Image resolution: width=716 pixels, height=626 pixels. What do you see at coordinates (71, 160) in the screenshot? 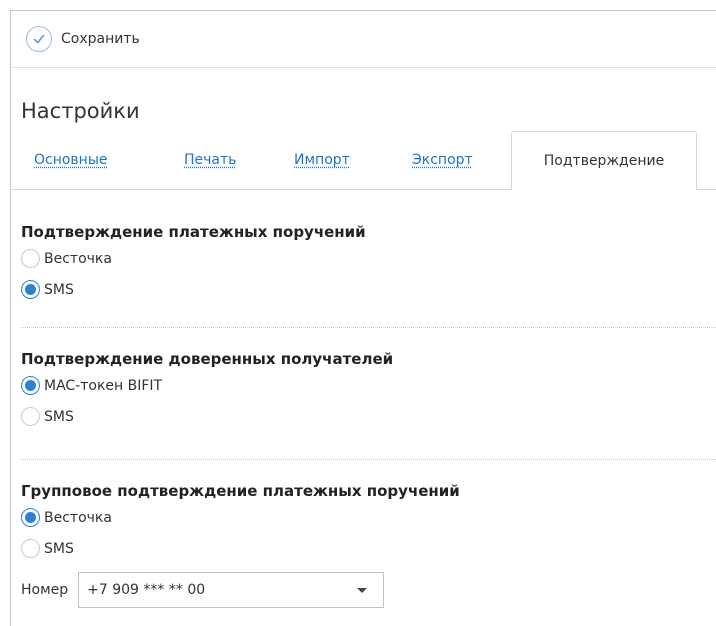
I see `tab-osnovnye: Основные` at bounding box center [71, 160].